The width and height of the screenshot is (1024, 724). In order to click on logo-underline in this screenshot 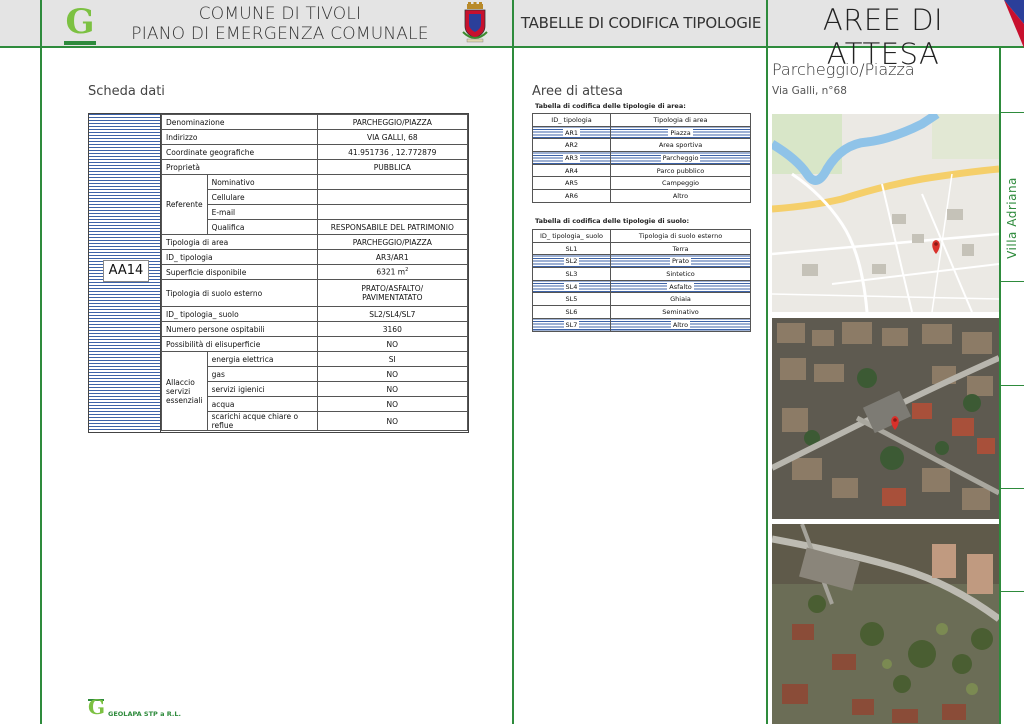, I will do `click(80, 43)`.